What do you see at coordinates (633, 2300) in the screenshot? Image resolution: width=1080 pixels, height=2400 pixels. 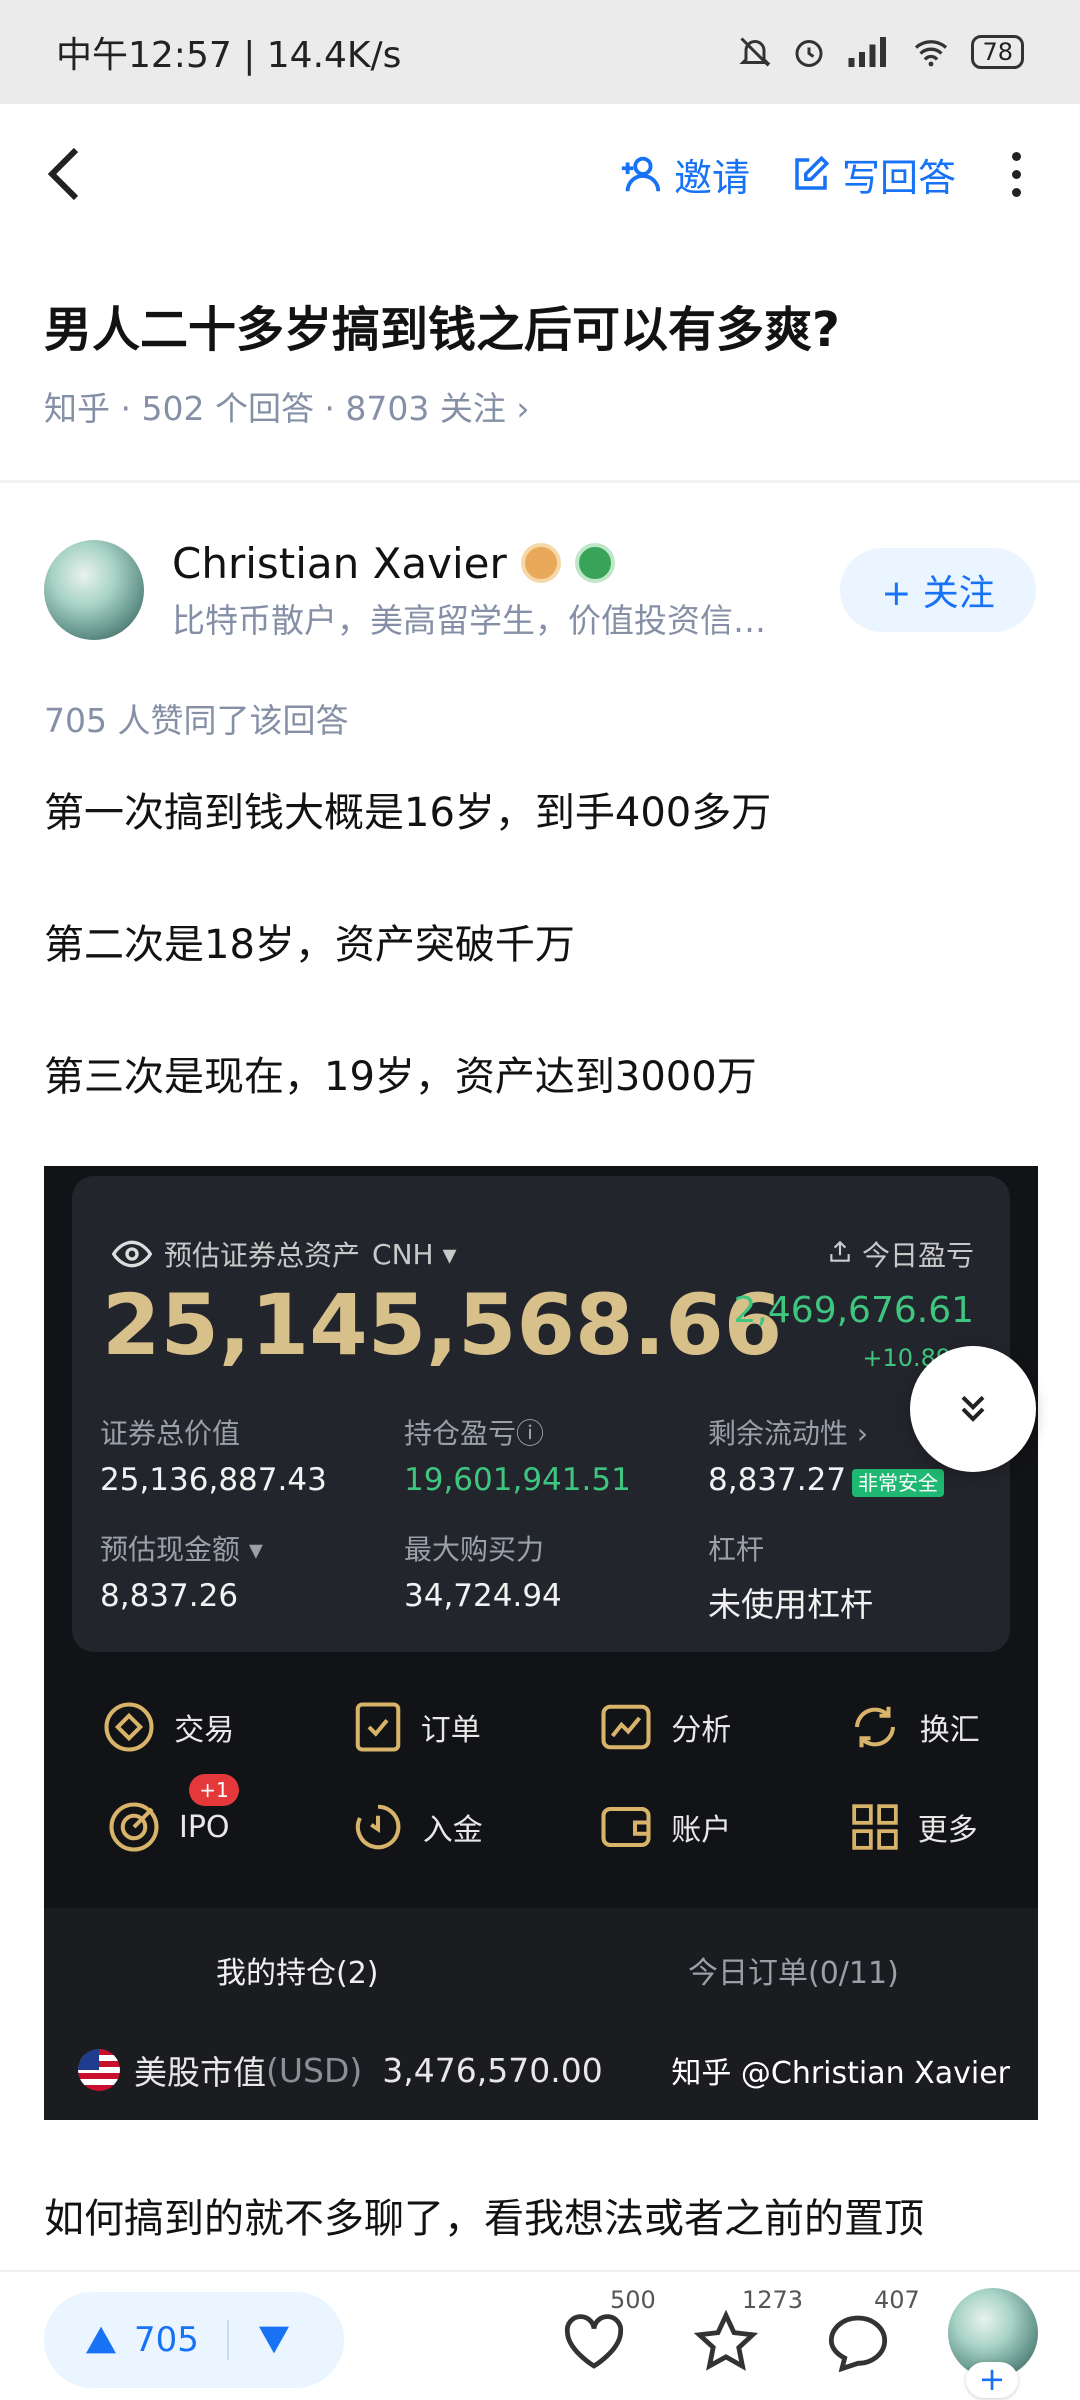 I see `like-count: 500` at bounding box center [633, 2300].